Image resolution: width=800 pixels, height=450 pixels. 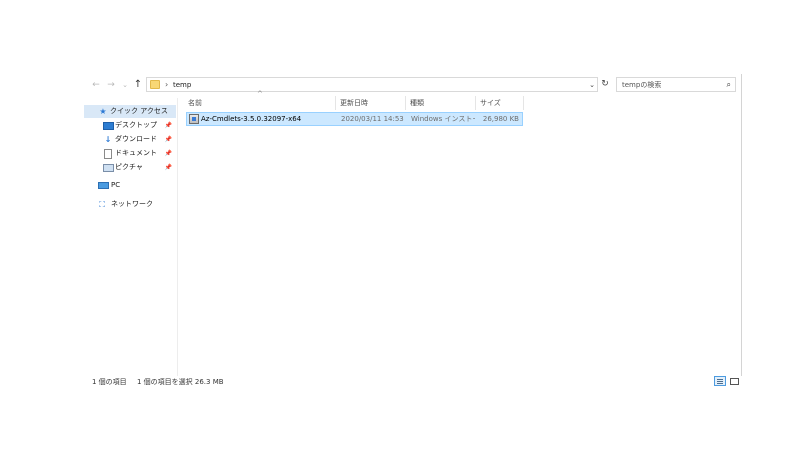 I want to click on forward-button: →, so click(x=111, y=85).